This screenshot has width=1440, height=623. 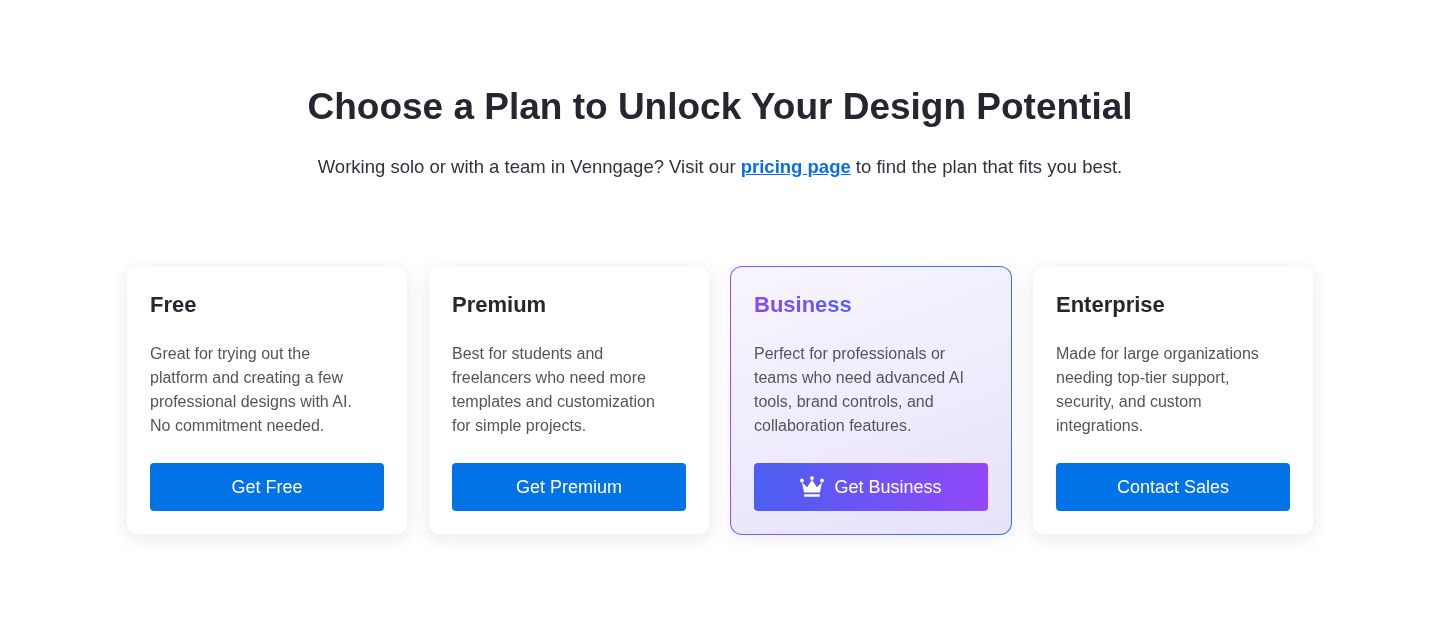 What do you see at coordinates (720, 167) in the screenshot?
I see `subtitle-text: Working solo or with a team in Venngage? Visit our pricing page to find the plan that fits you best.` at bounding box center [720, 167].